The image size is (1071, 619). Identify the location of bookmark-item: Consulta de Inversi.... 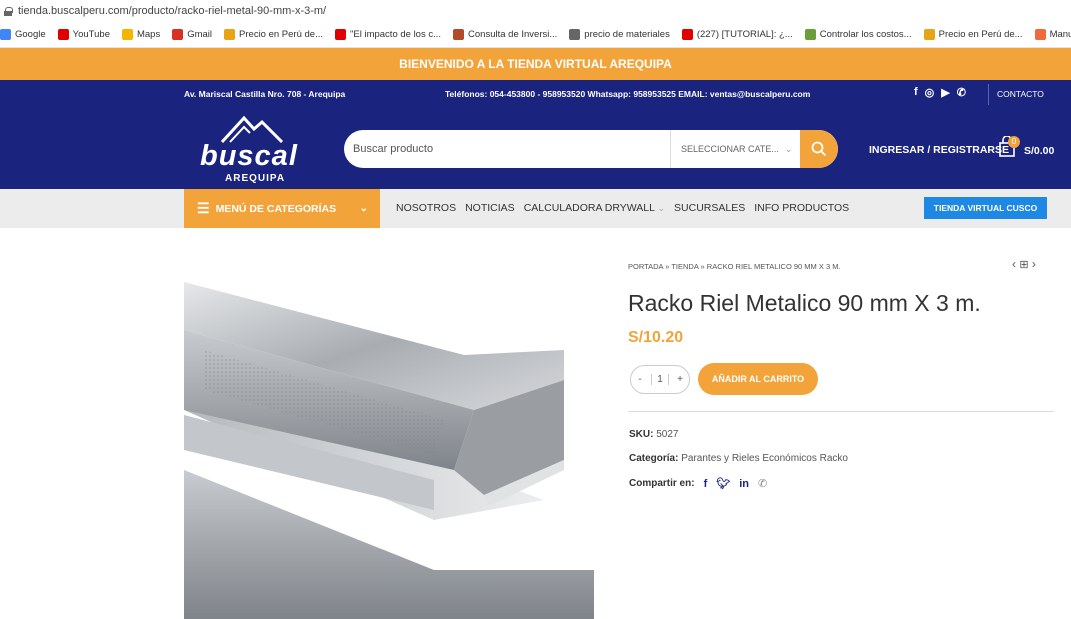
(505, 34).